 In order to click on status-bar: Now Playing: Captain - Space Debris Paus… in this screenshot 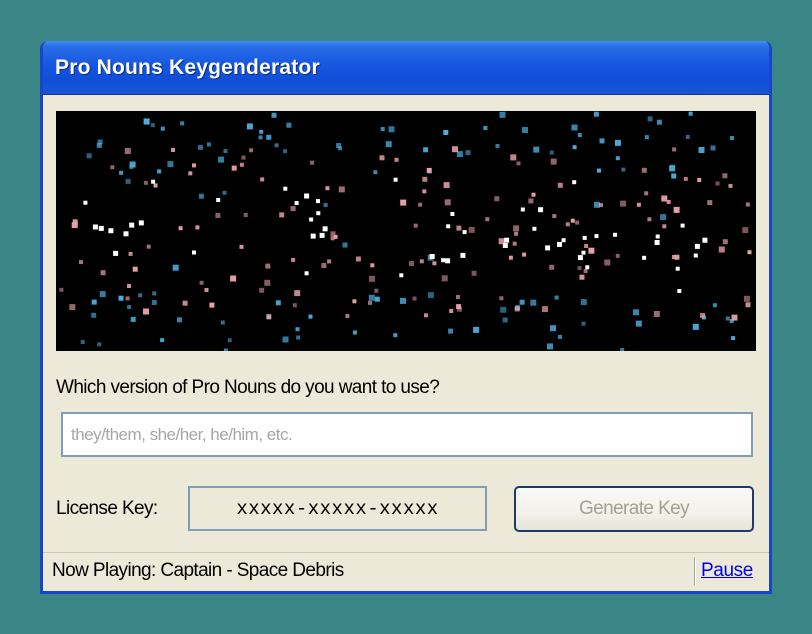, I will do `click(406, 571)`.